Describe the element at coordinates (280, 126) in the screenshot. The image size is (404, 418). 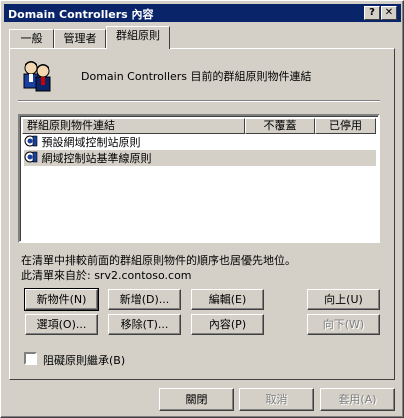
I see `column-header-no-override: 不覆蓋` at that location.